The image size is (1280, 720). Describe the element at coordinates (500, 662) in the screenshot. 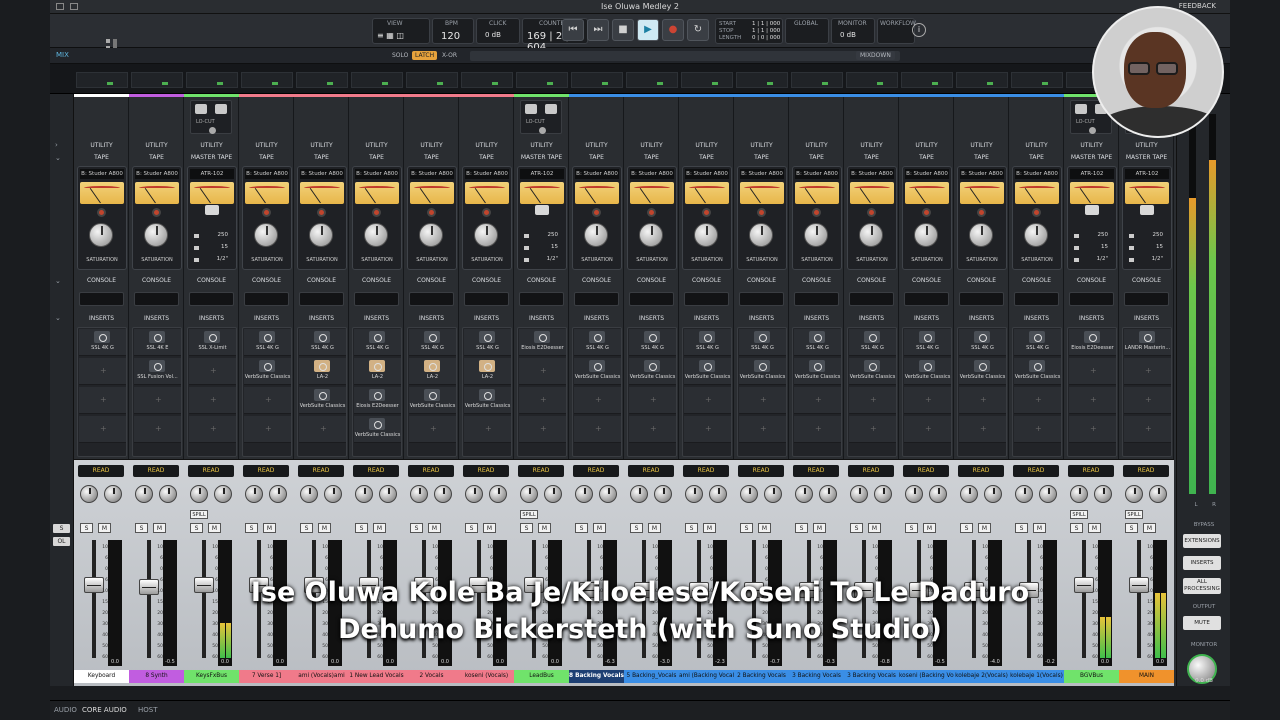

I see `fader-db-readout: 0.0` at that location.